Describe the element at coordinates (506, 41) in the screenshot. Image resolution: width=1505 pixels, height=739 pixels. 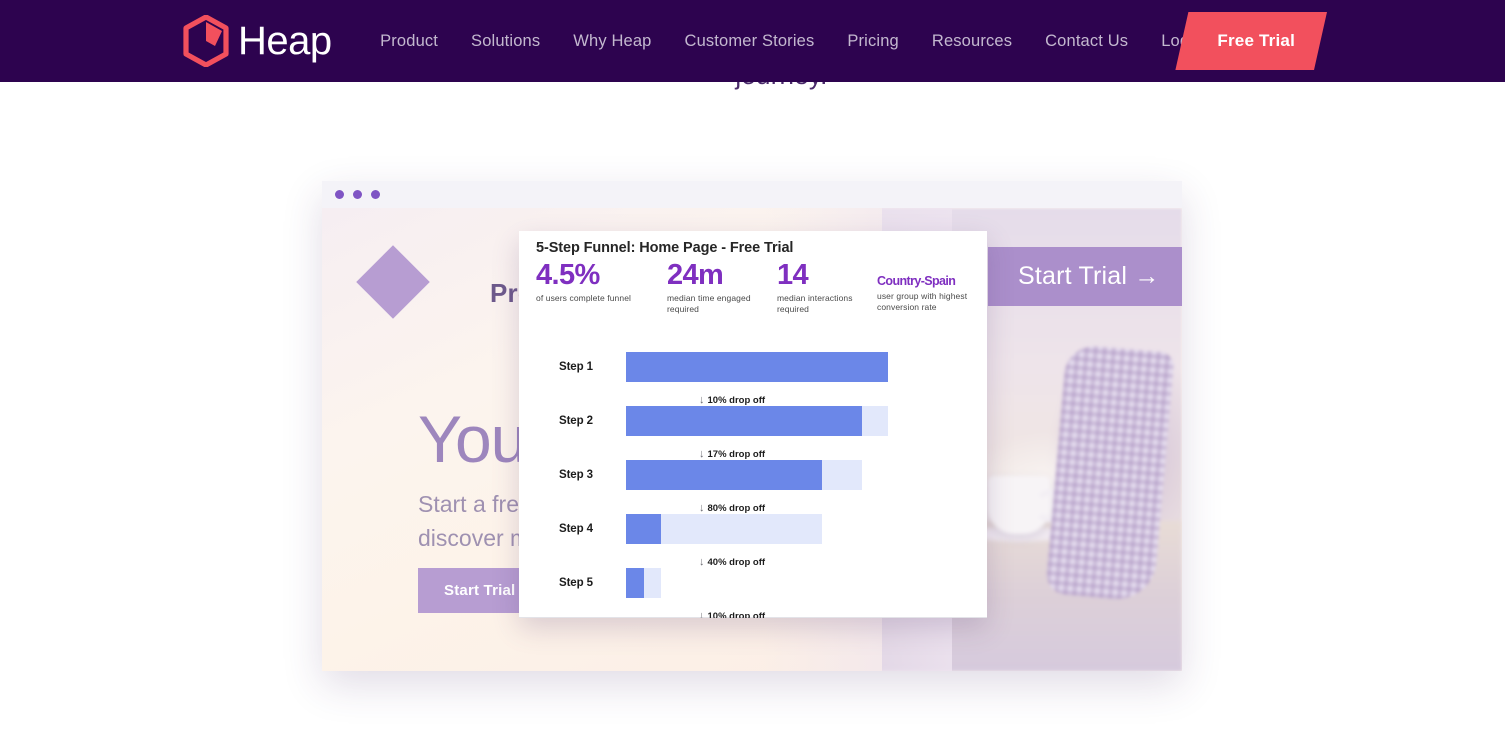
I see `nav-link-solutions: Solutions` at that location.